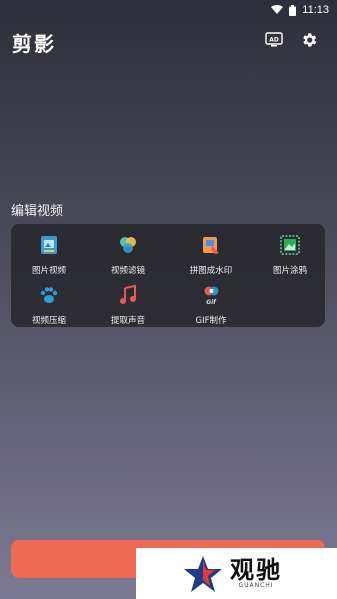 This screenshot has width=337, height=599. What do you see at coordinates (48, 271) in the screenshot?
I see `tool-label: 图片视频` at bounding box center [48, 271].